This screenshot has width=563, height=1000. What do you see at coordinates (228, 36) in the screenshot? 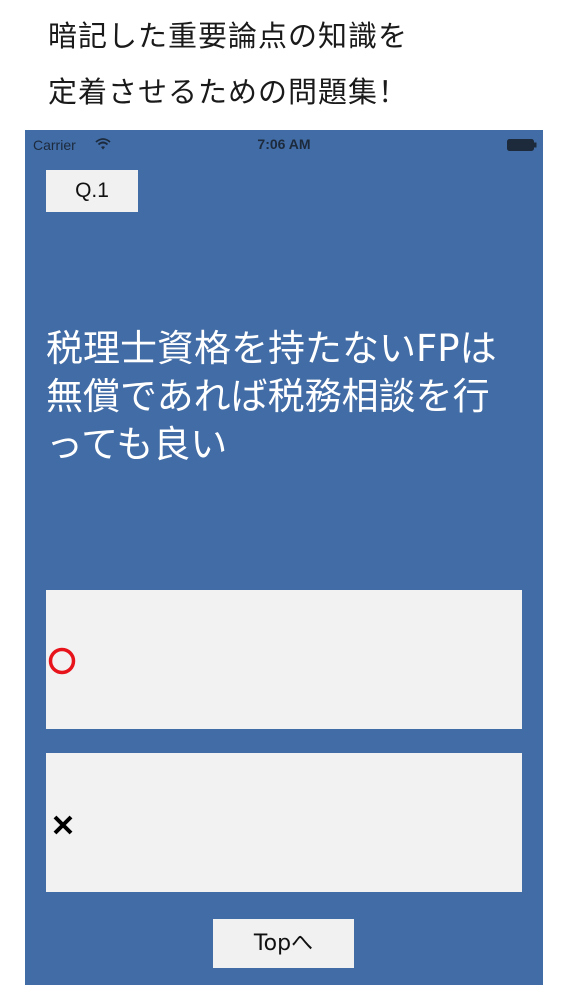
I see `headline-line-1: 暗記した重要論点の知識を` at bounding box center [228, 36].